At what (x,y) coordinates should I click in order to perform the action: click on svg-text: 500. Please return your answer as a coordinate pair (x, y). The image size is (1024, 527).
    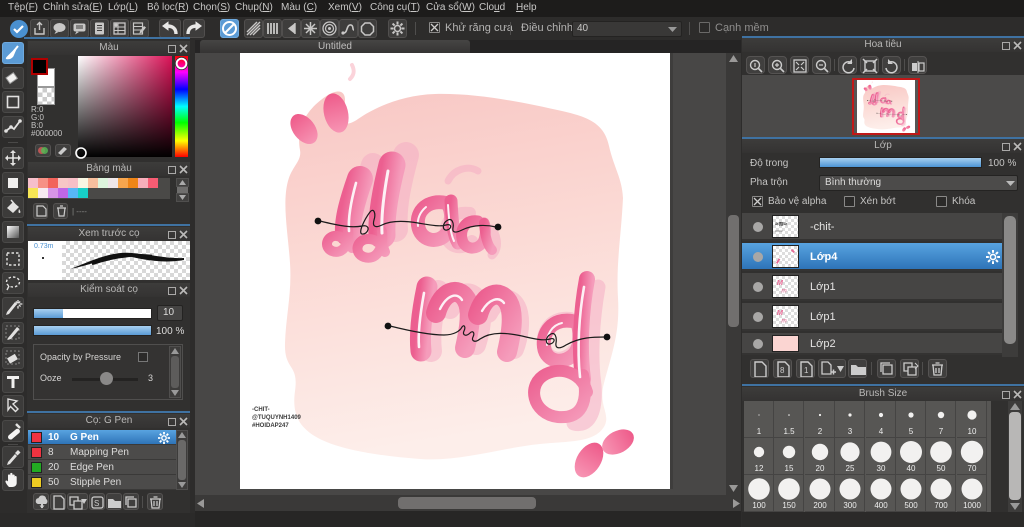
    Looking at the image, I should click on (911, 505).